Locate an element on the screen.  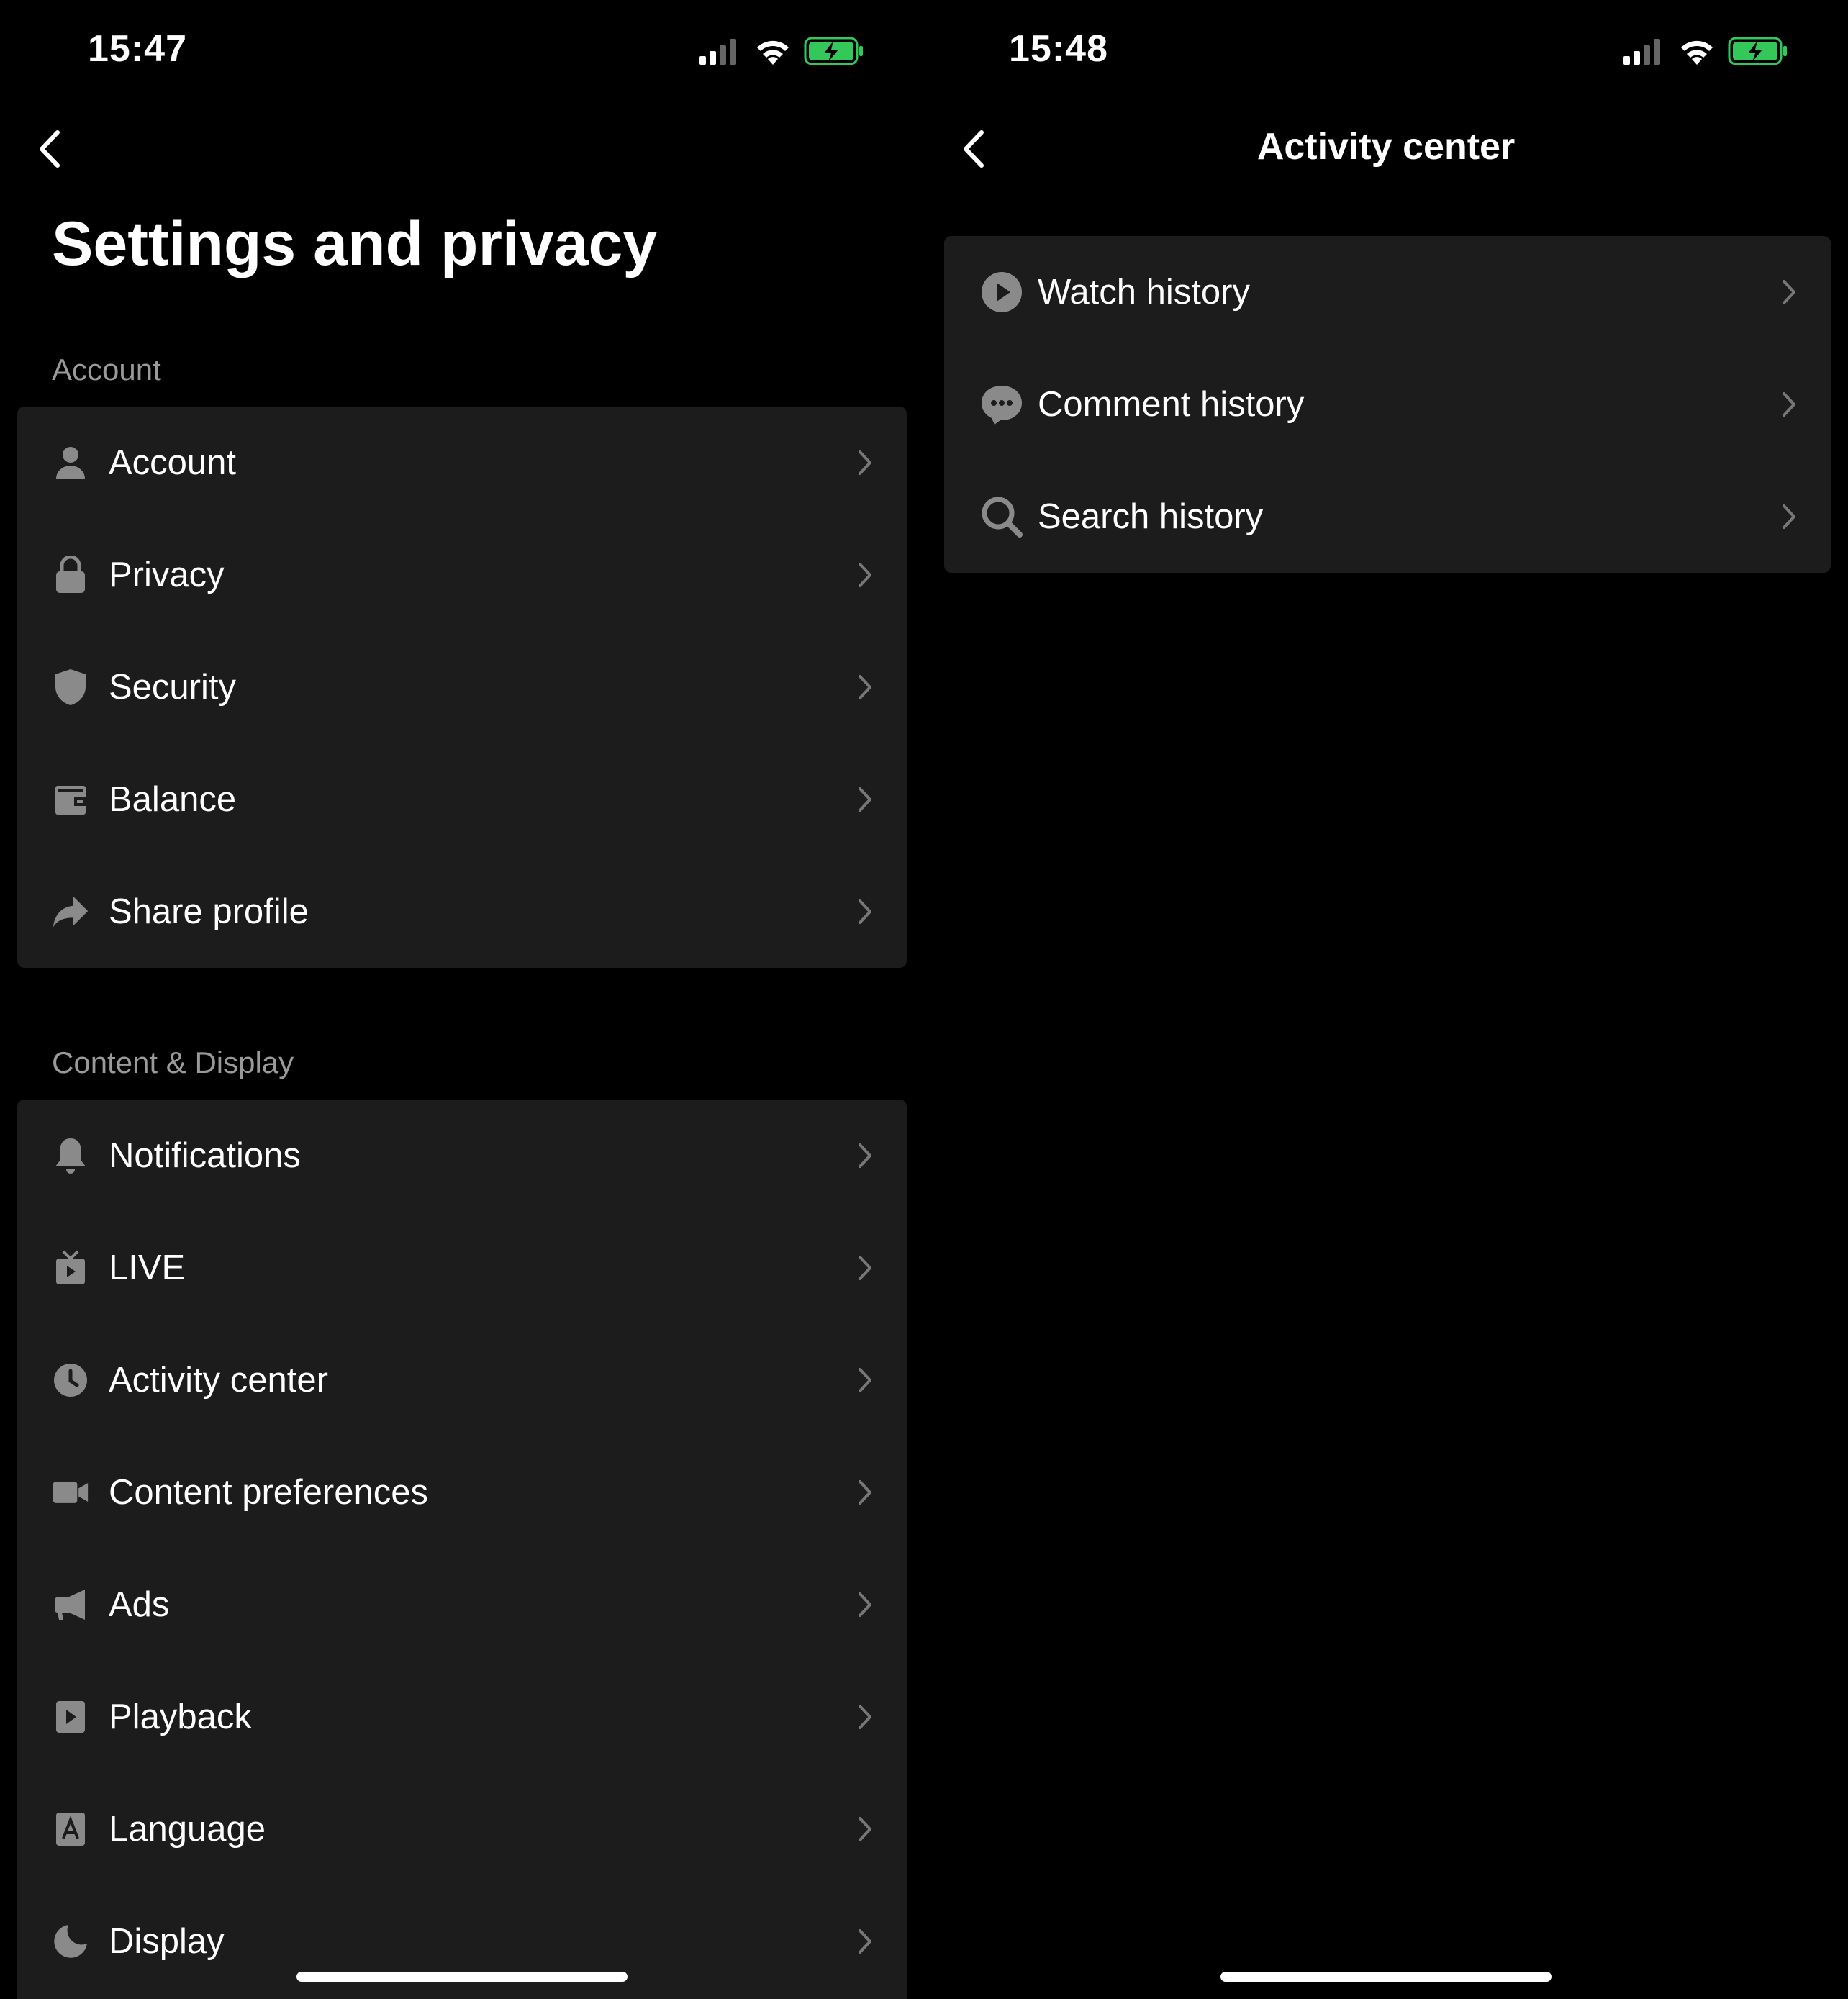
play-square-icon is located at coordinates (70, 1717).